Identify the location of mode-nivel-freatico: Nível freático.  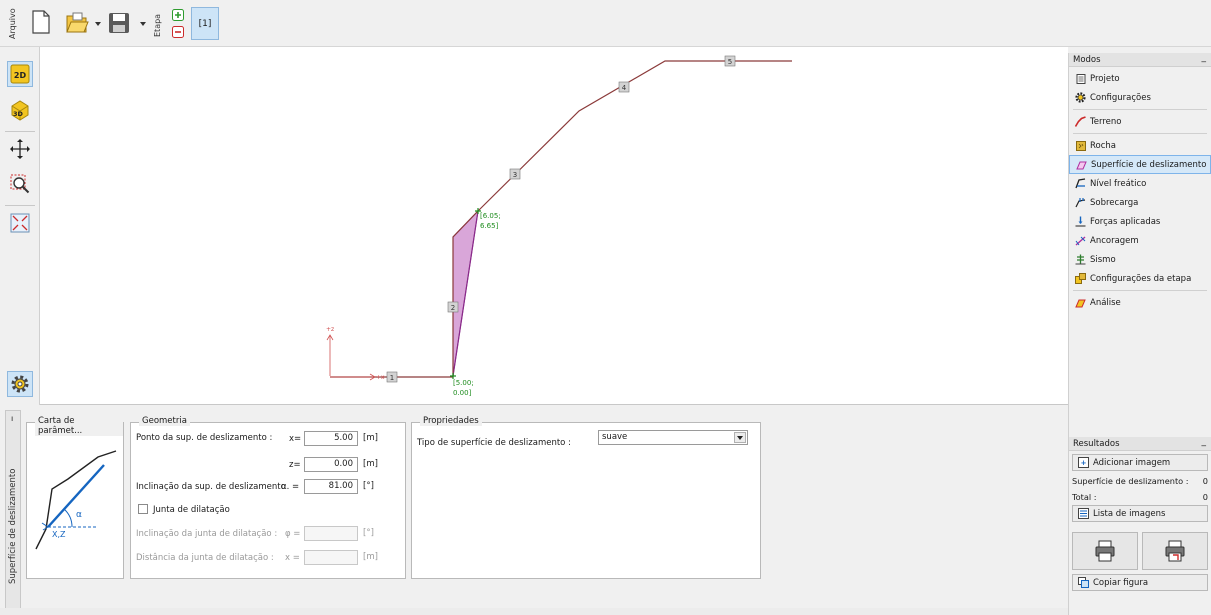
(1140, 183).